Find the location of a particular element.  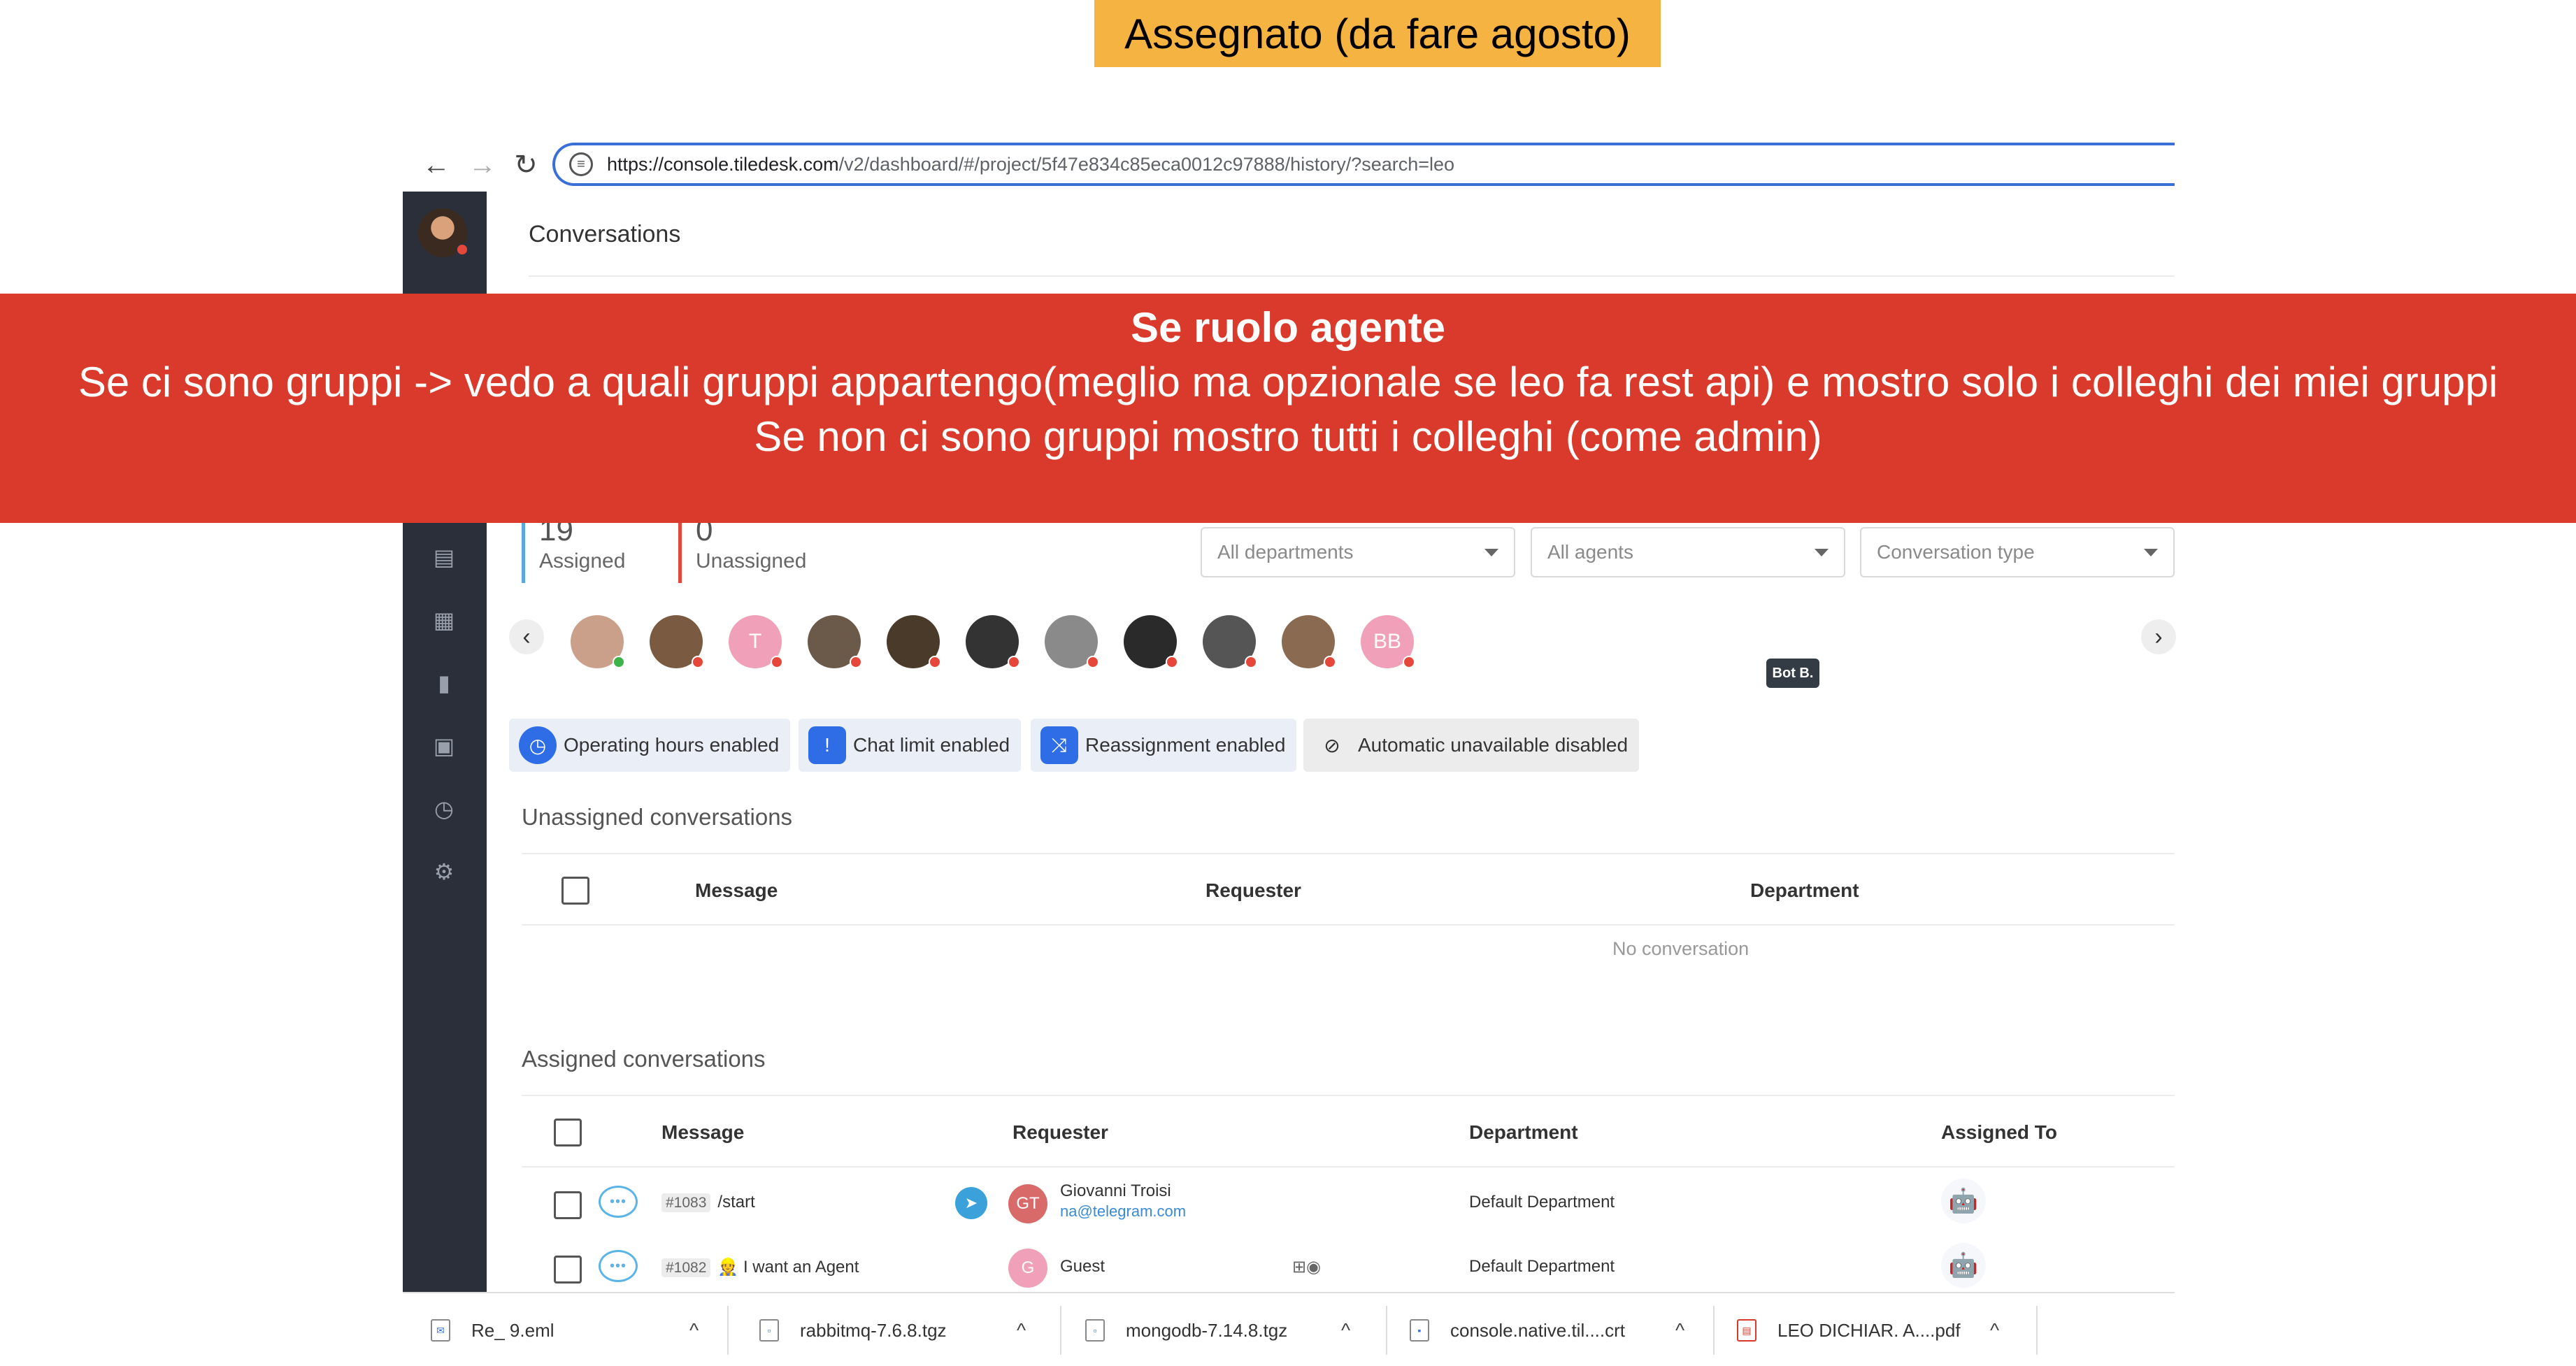

agent-avatar: T is located at coordinates (756, 641).